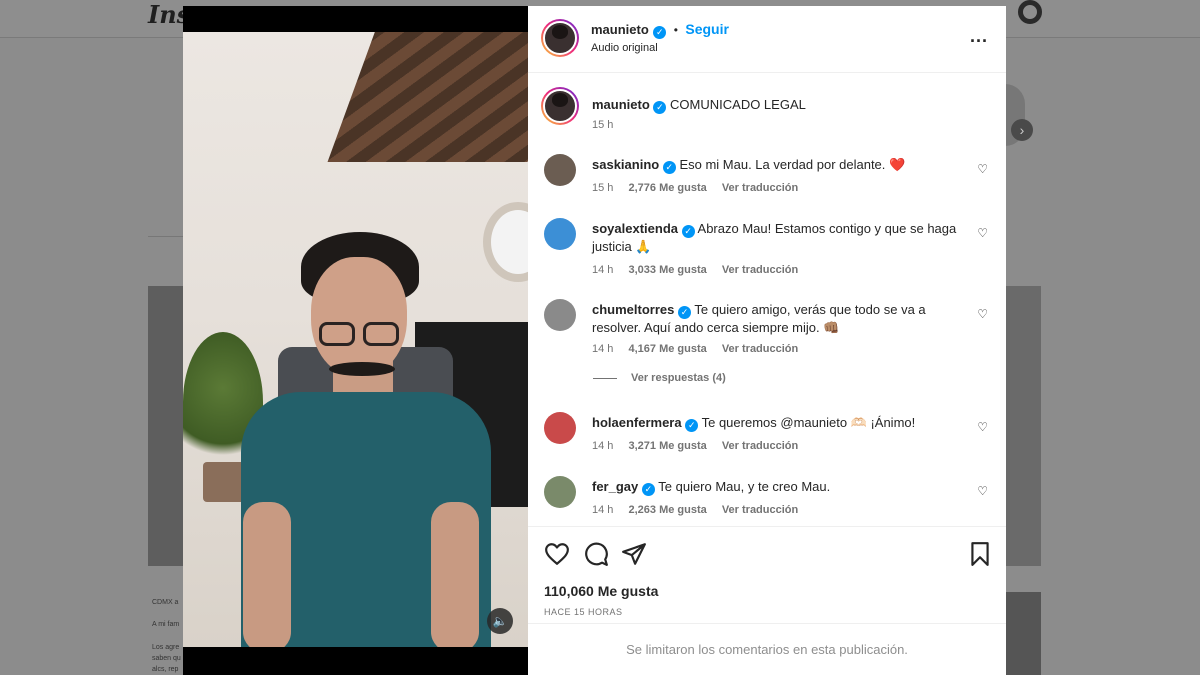  Describe the element at coordinates (667, 349) in the screenshot. I see `comment-likes: 4,167 Me gusta` at that location.